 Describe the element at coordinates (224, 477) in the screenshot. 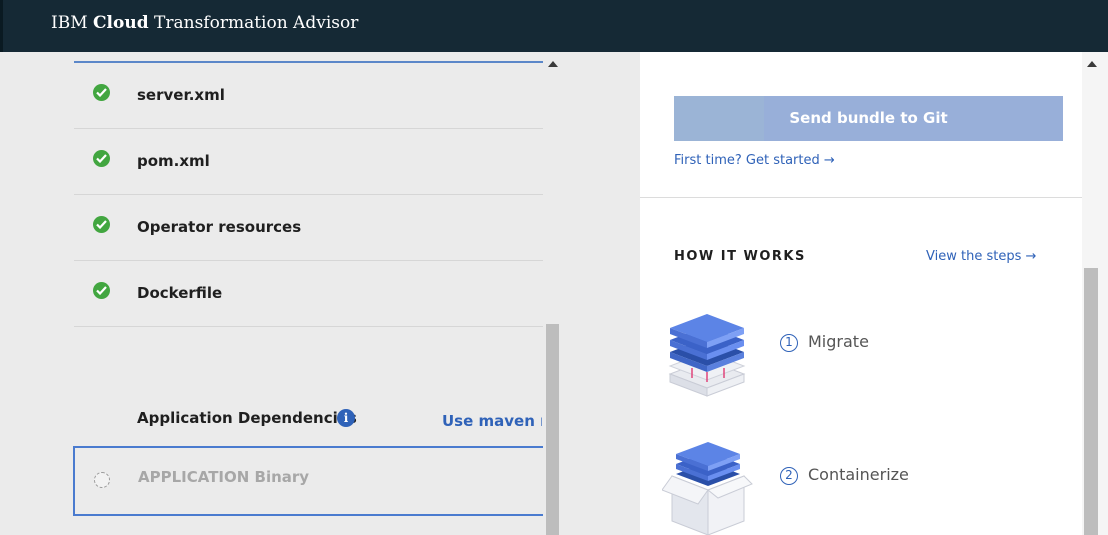

I see `dependency-label: APPLICATION Binary` at that location.